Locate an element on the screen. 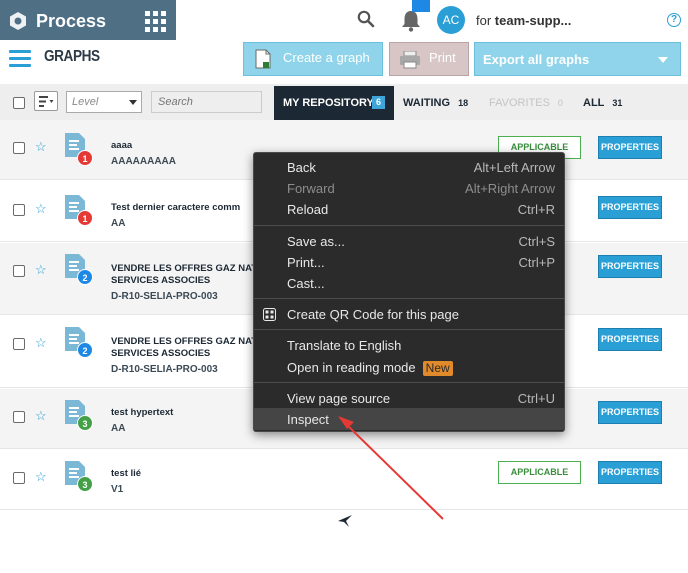  tab-label: WAITING is located at coordinates (427, 103).